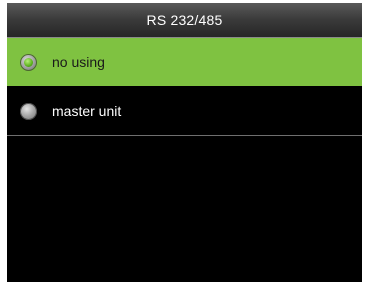 The height and width of the screenshot is (282, 368). What do you see at coordinates (184, 20) in the screenshot?
I see `screen-title: RS 232/485` at bounding box center [184, 20].